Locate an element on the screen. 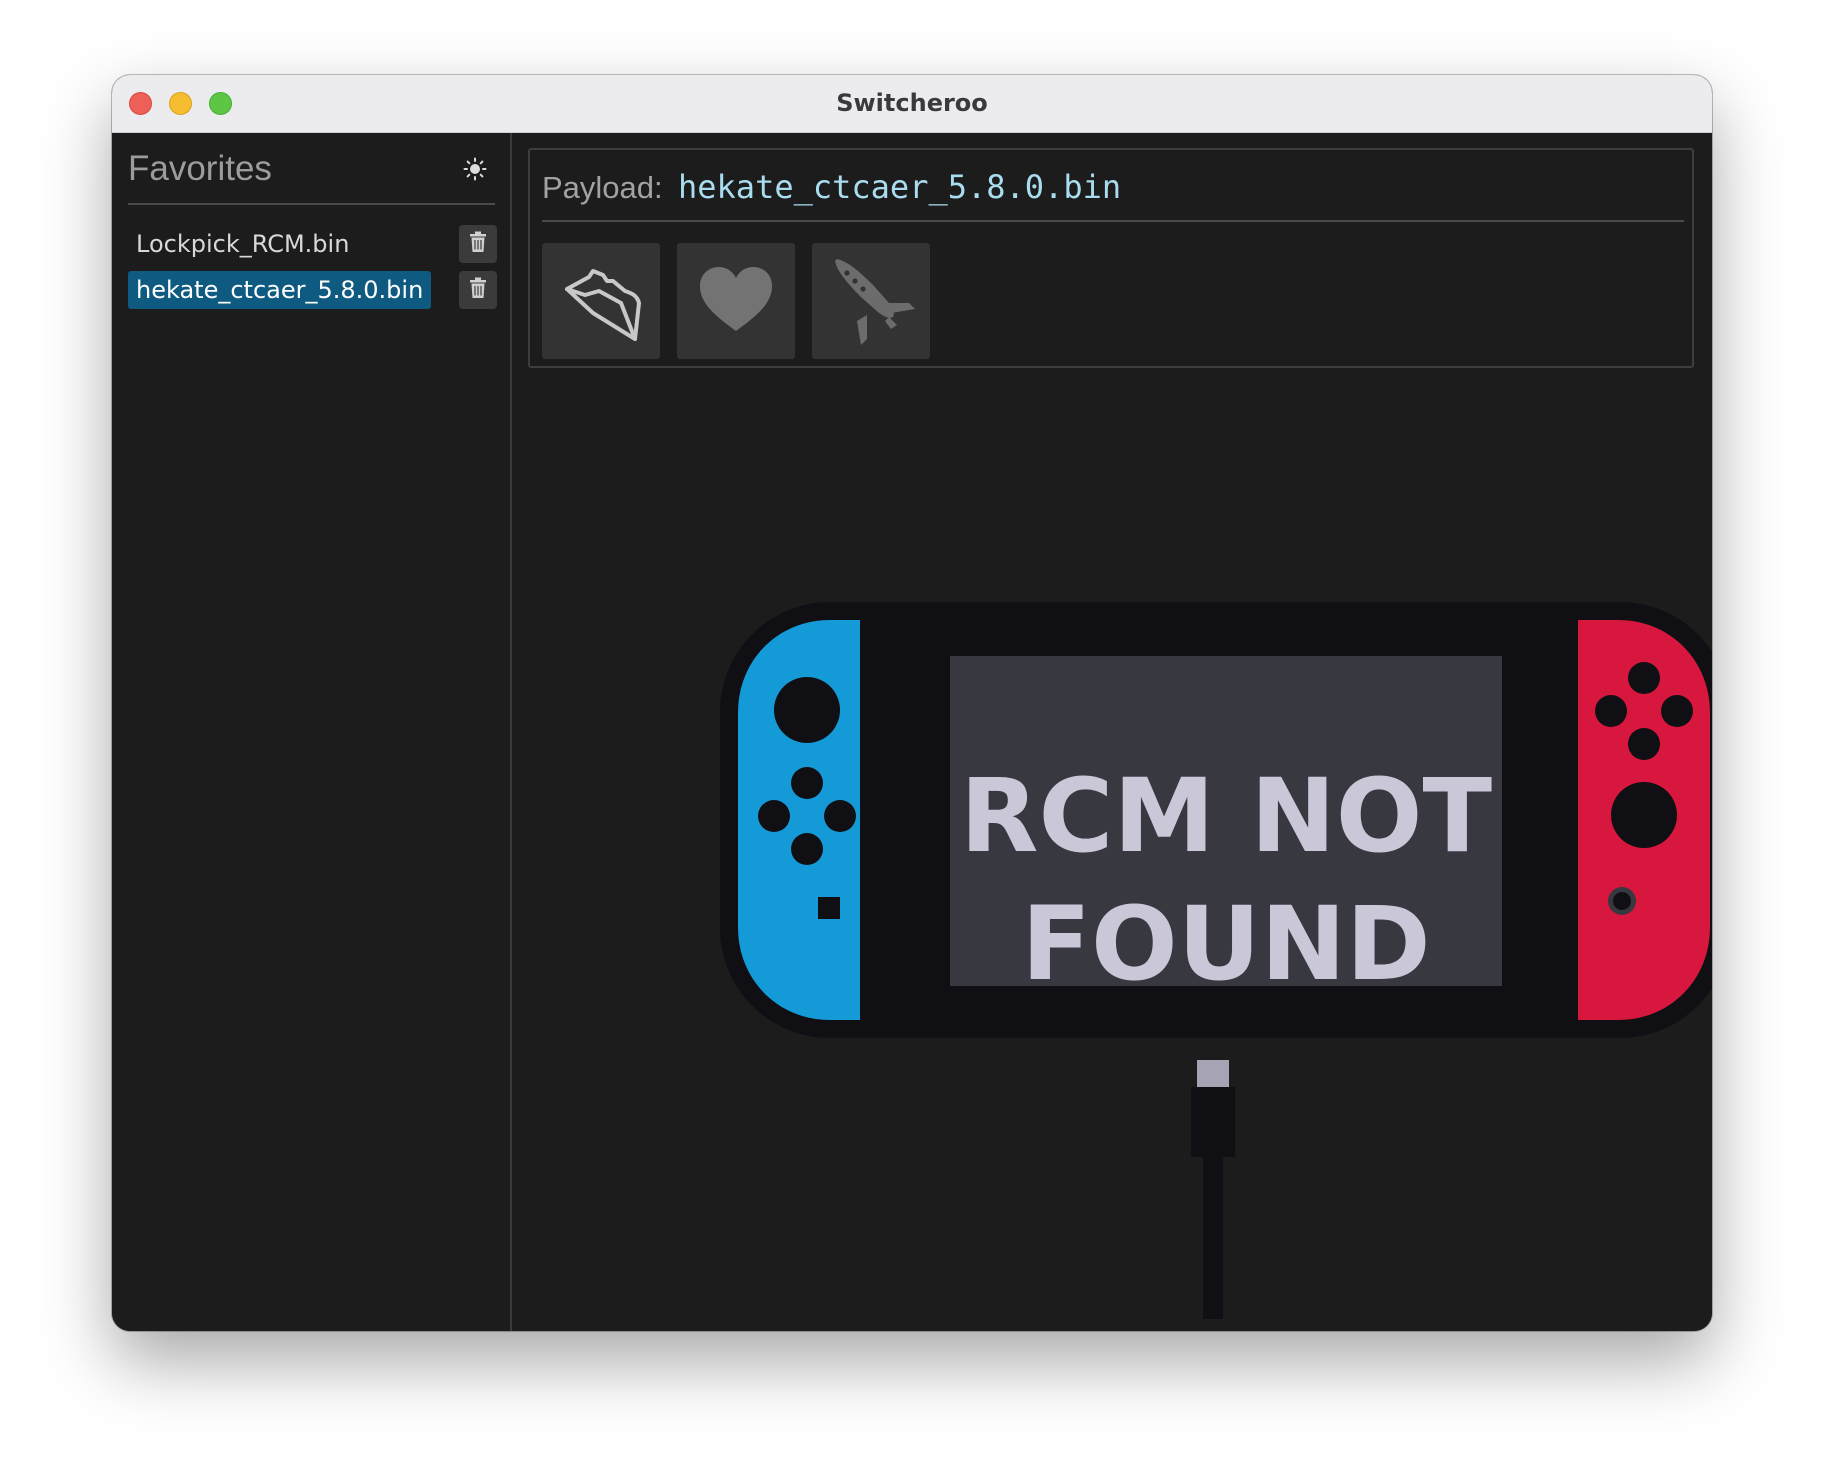 The height and width of the screenshot is (1480, 1824). dpad-right is located at coordinates (840, 816).